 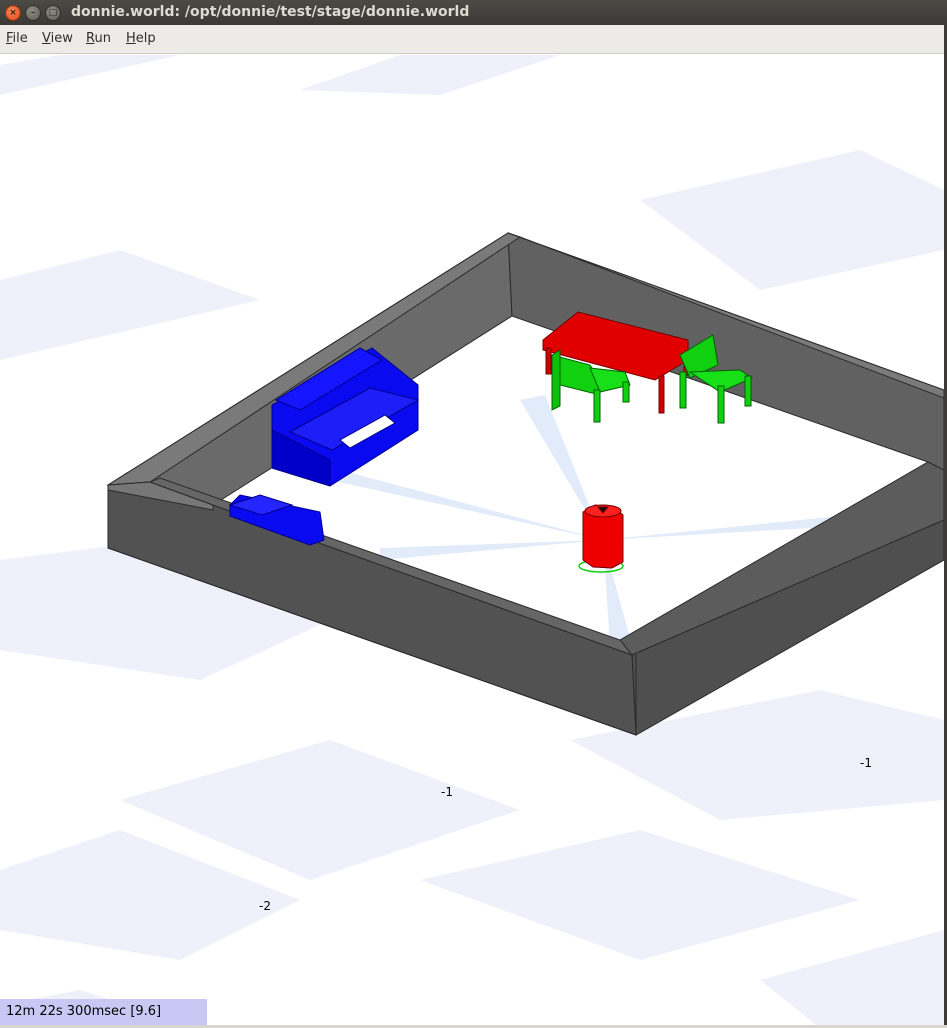 I want to click on menu-bar: File View Run Help, so click(x=472, y=39).